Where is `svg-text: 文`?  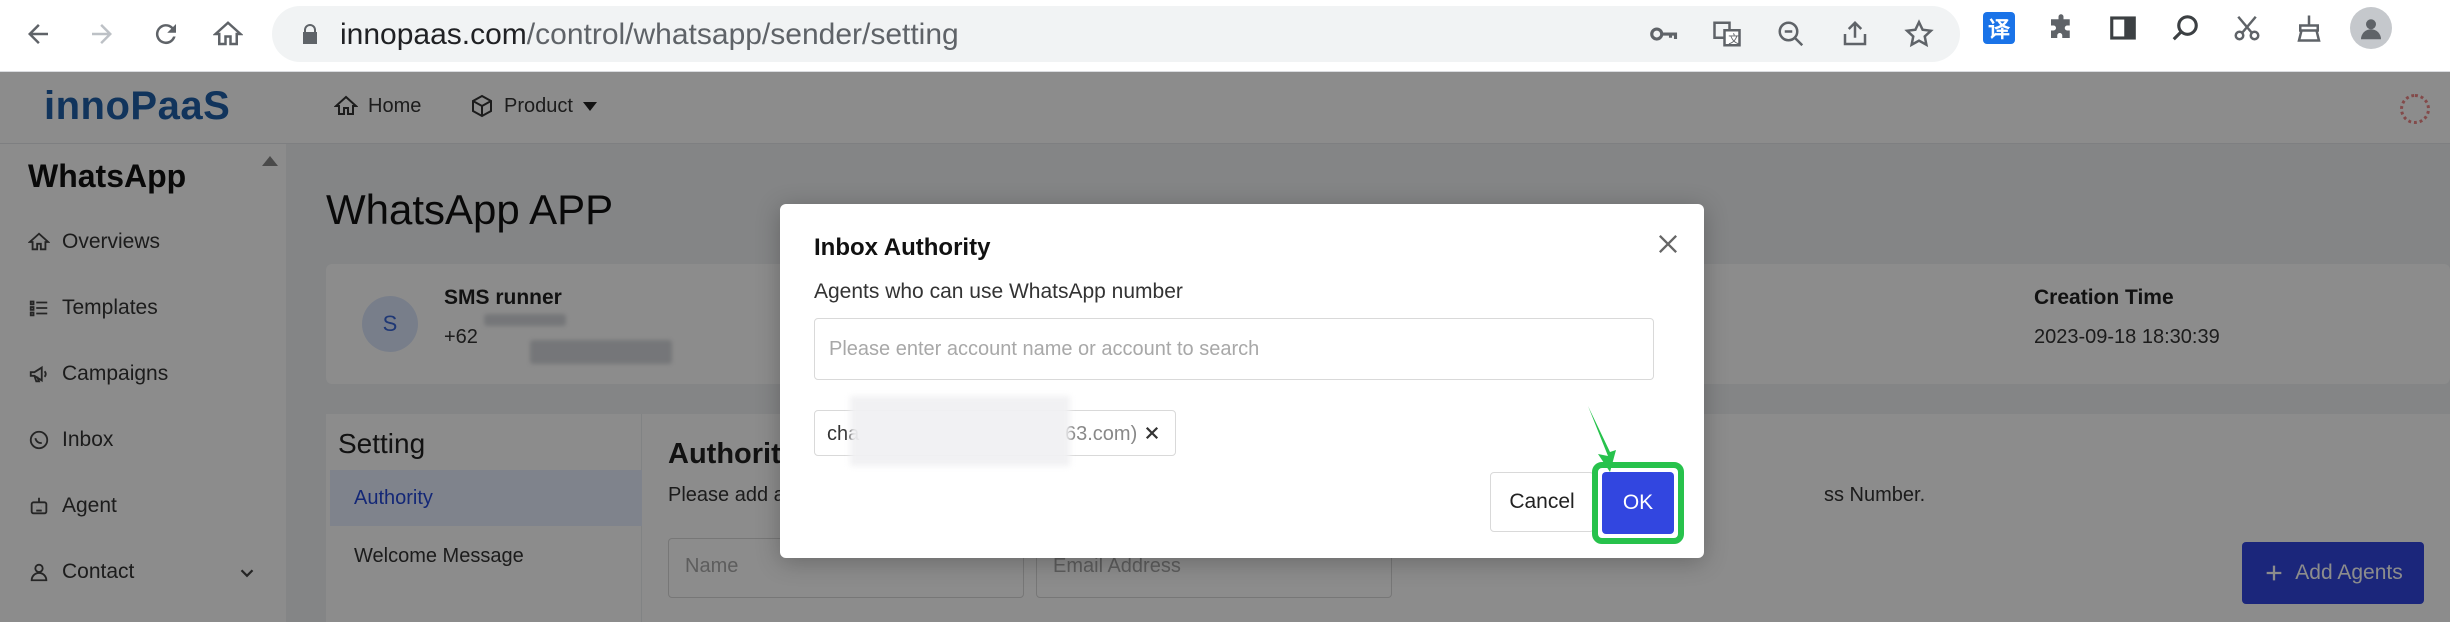 svg-text: 文 is located at coordinates (1733, 39).